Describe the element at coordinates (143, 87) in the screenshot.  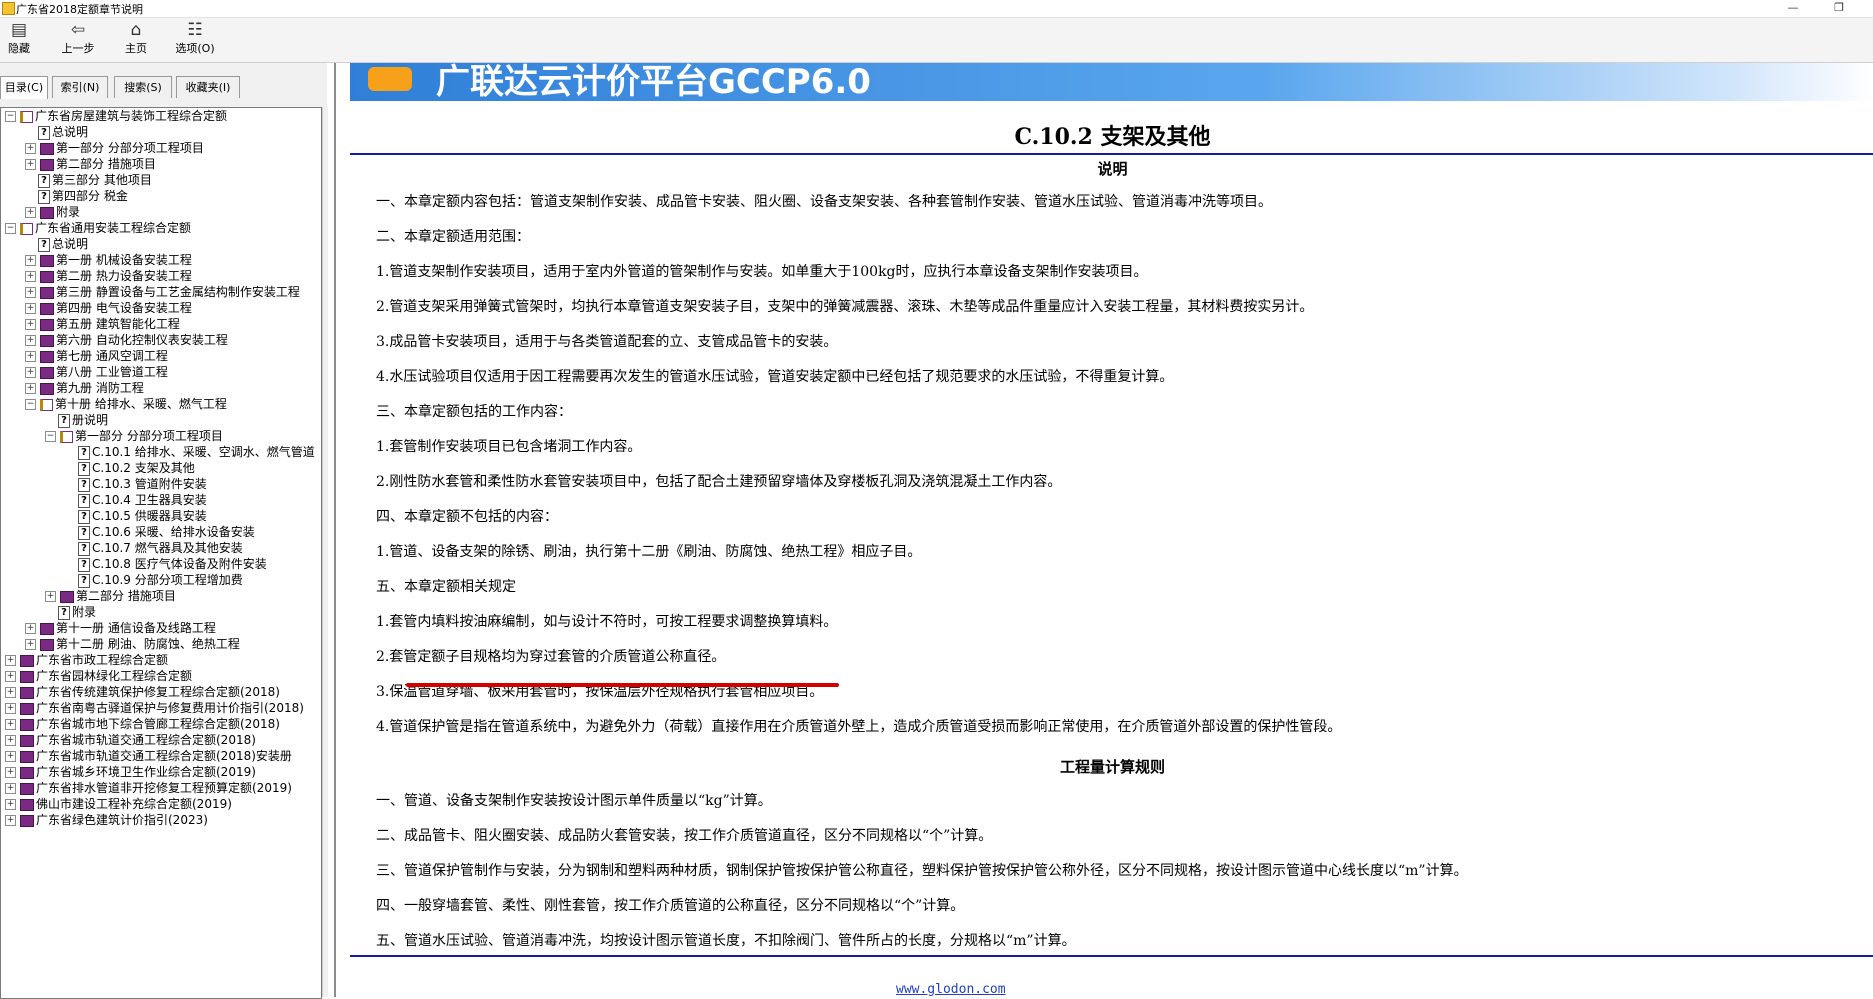
I see `tab-search: 搜索(S)` at that location.